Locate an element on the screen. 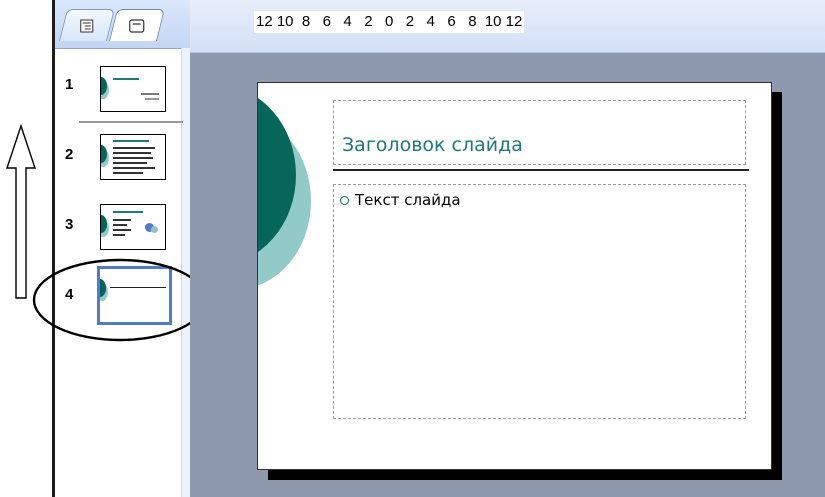 The height and width of the screenshot is (497, 825). outline-icon is located at coordinates (87, 25).